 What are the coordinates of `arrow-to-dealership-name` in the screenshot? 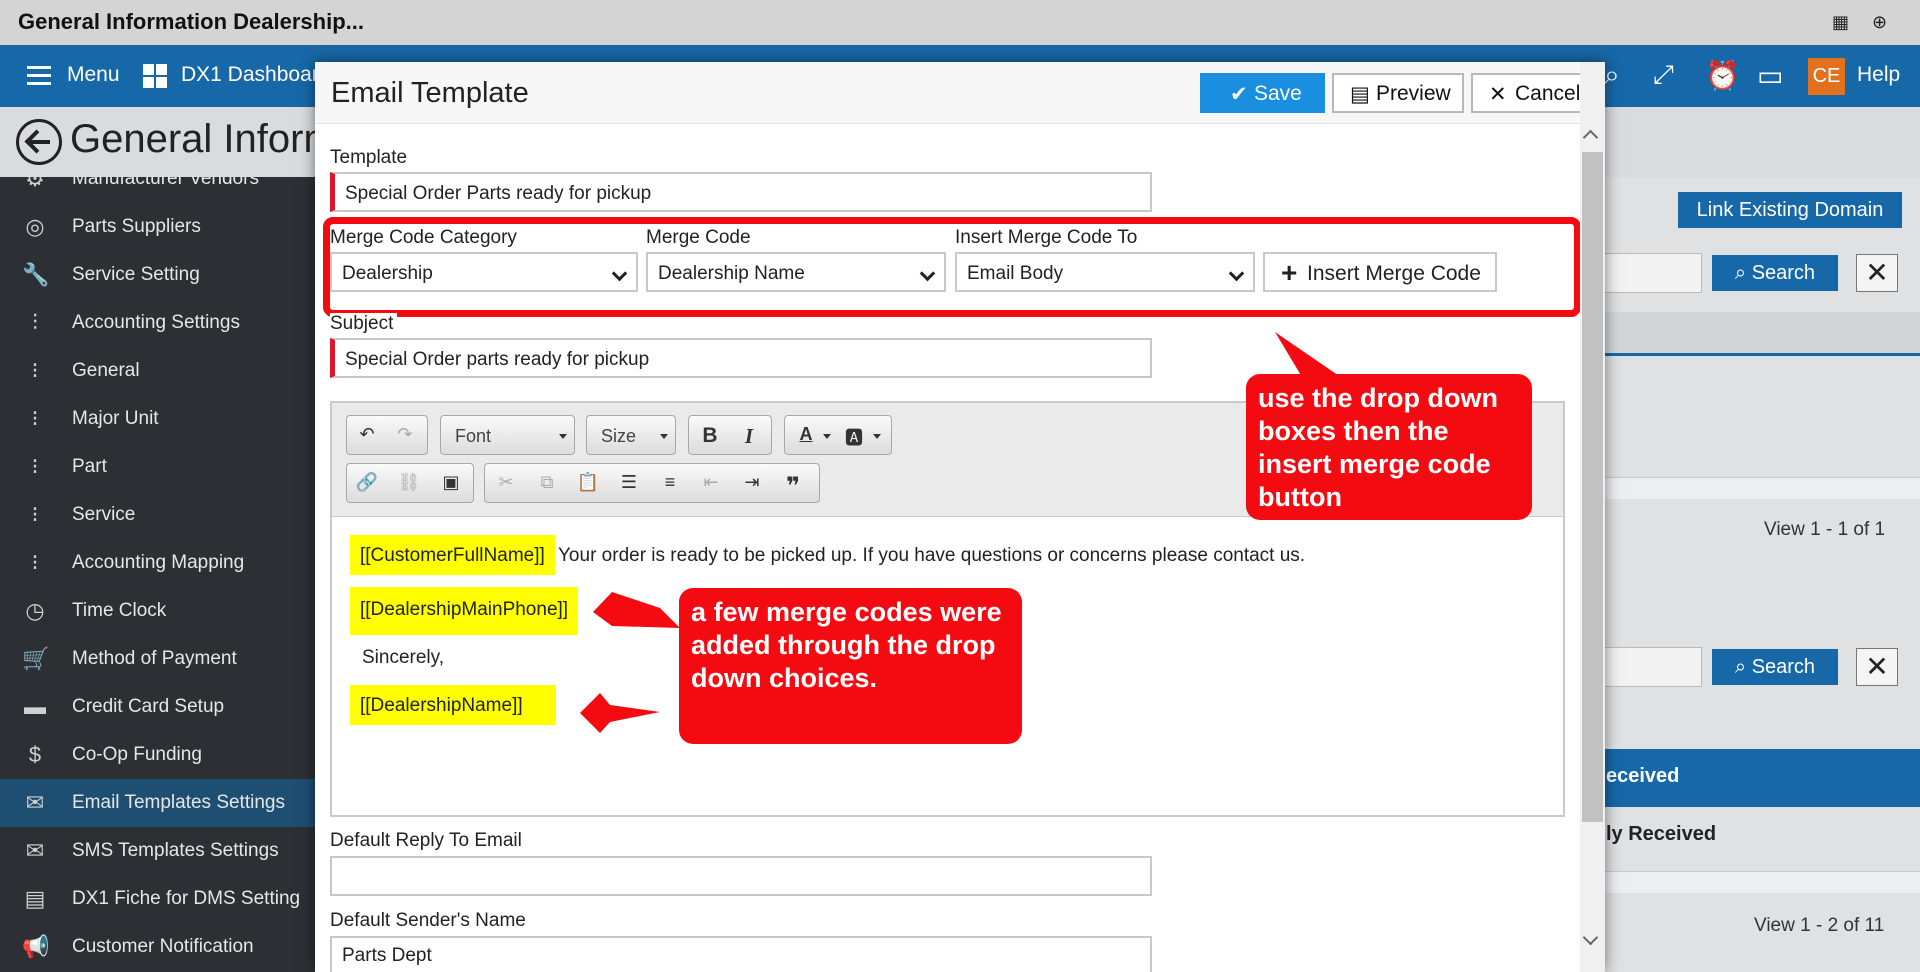 It's located at (620, 713).